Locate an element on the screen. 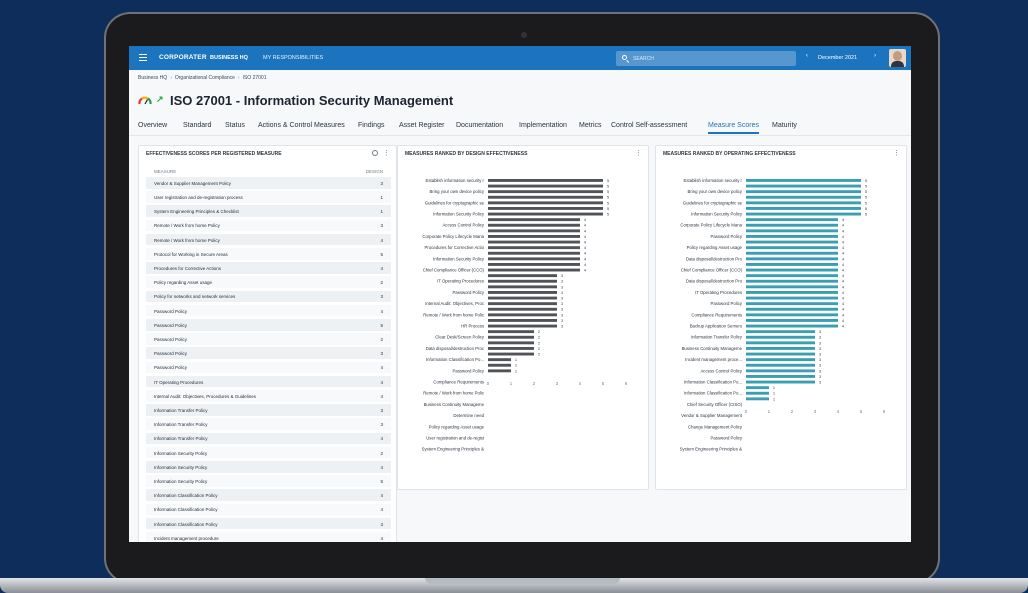 The image size is (1028, 593). table-row: Information Security Policy 5 is located at coordinates (268, 481).